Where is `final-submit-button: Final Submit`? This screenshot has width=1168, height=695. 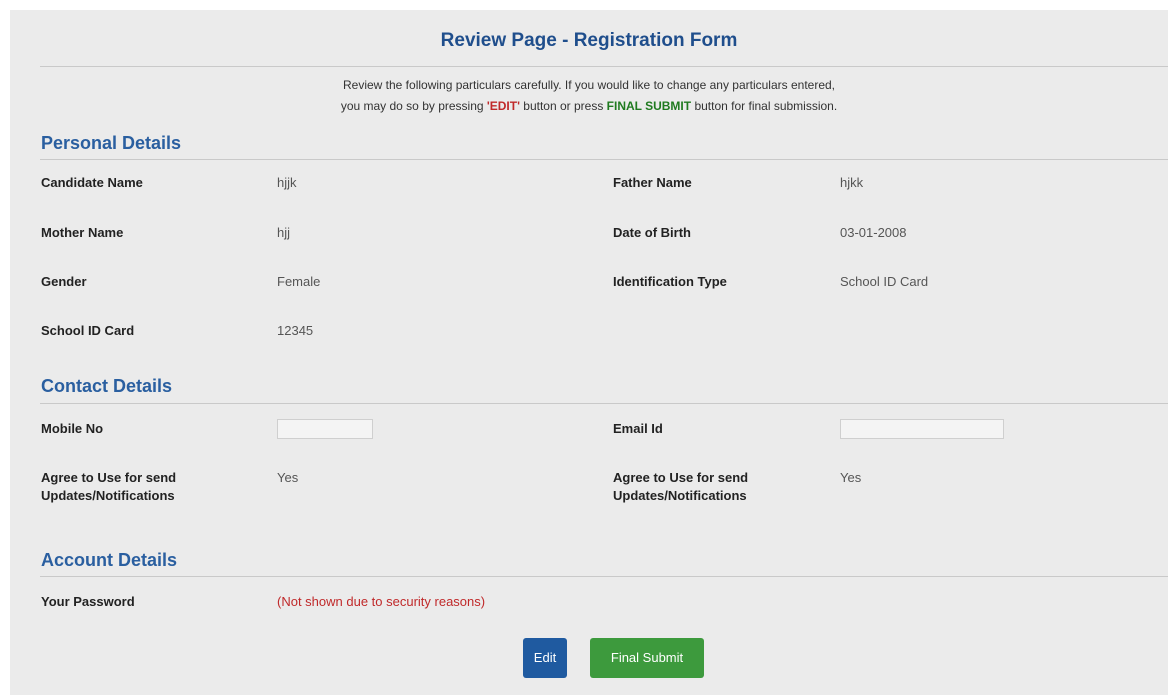
final-submit-button: Final Submit is located at coordinates (647, 658).